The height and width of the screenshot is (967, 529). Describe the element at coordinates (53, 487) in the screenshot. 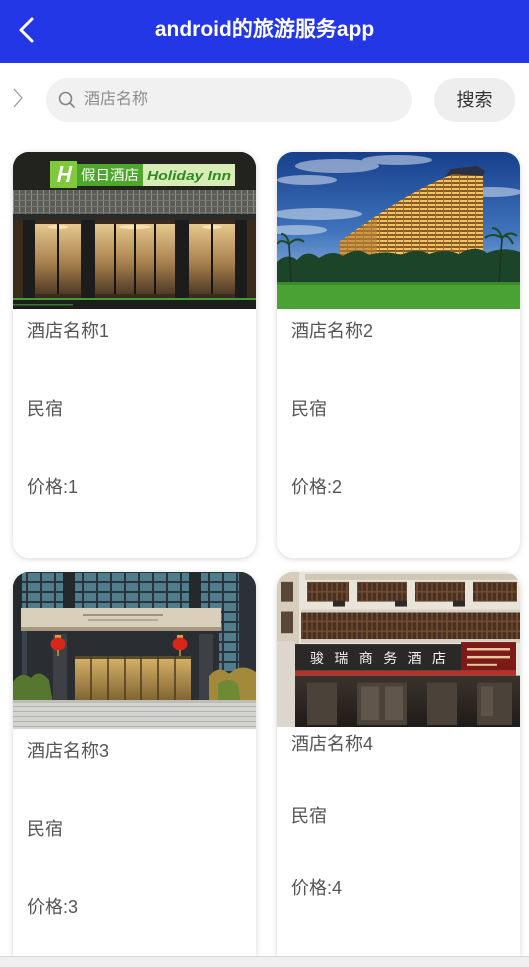

I see `hotel-price: 价格:1` at that location.